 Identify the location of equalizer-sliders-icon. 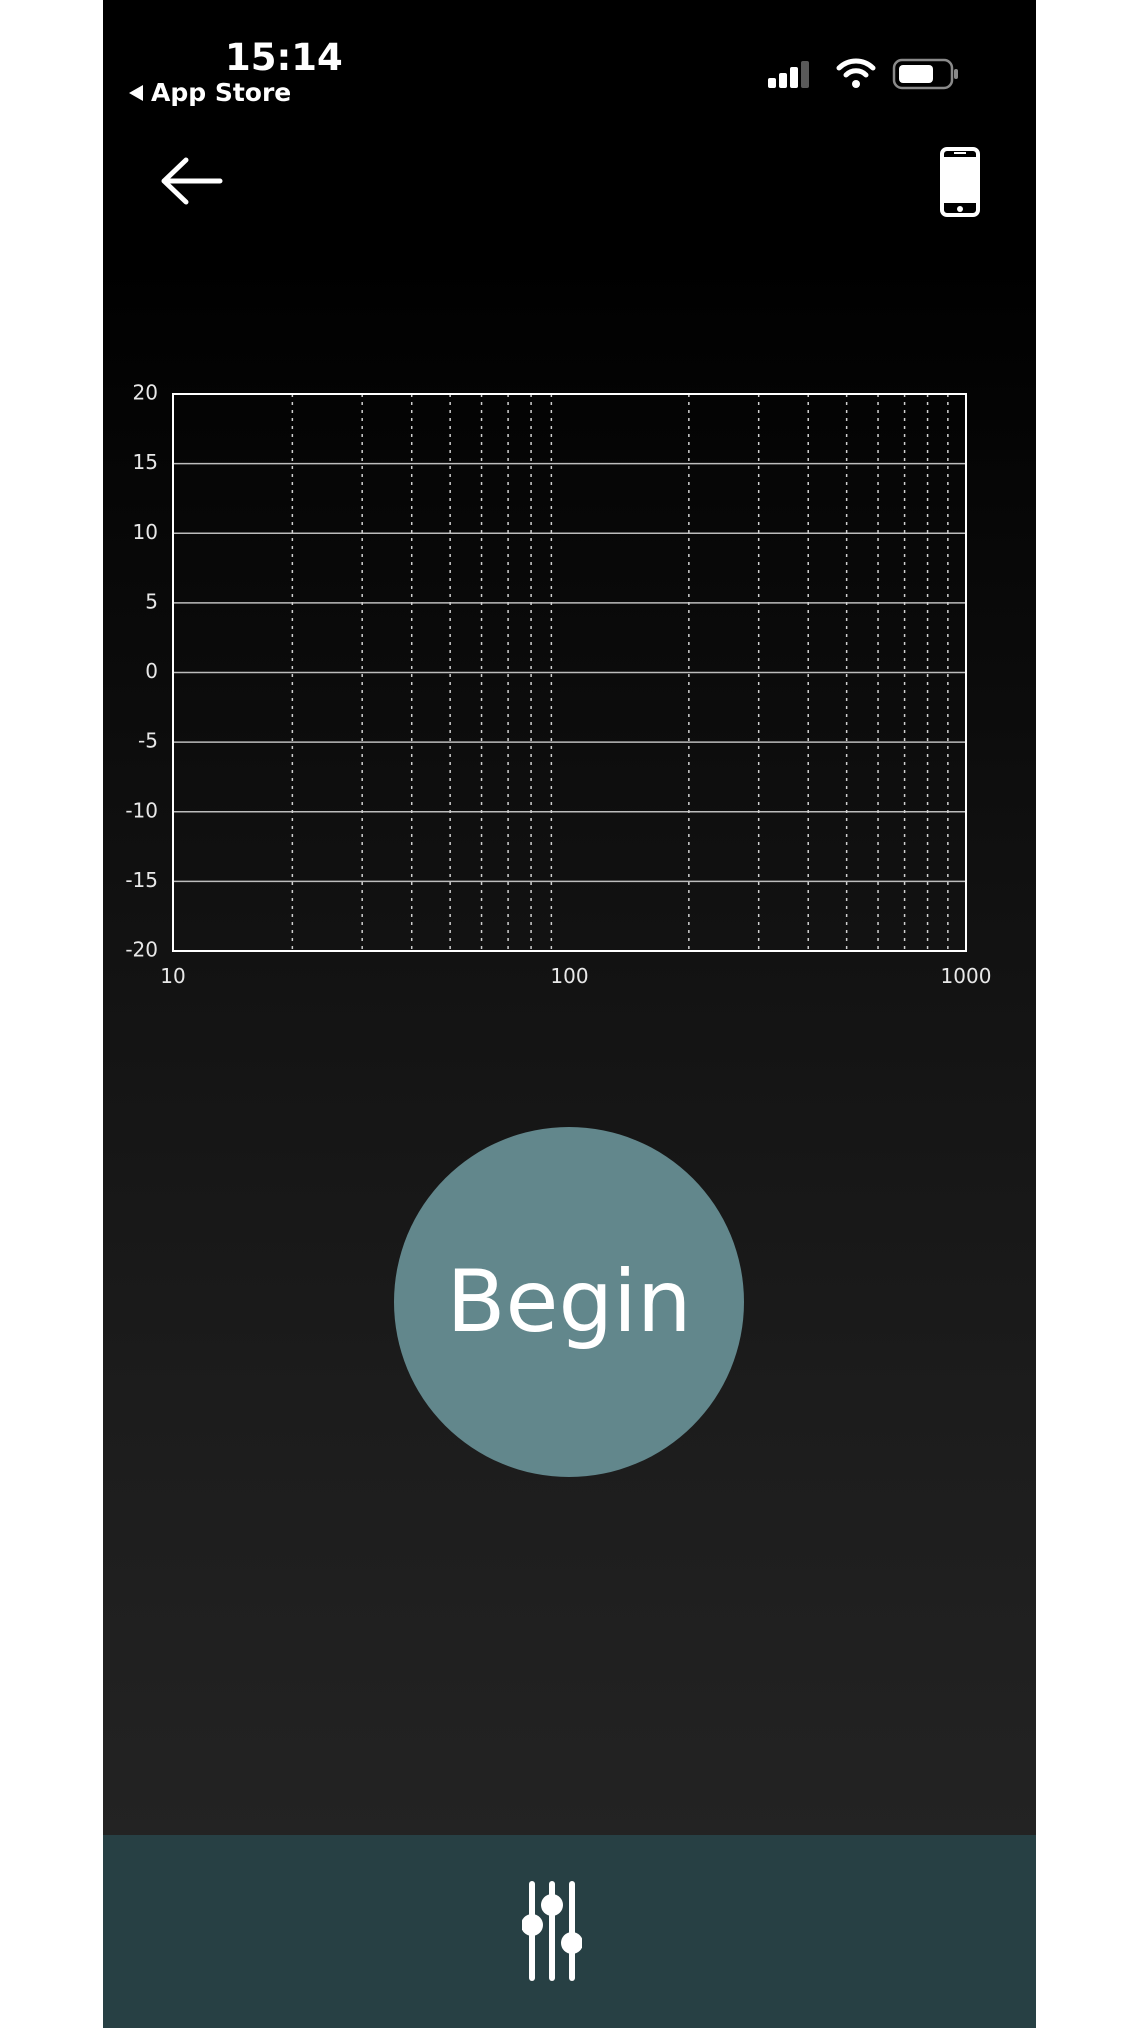
(552, 1931).